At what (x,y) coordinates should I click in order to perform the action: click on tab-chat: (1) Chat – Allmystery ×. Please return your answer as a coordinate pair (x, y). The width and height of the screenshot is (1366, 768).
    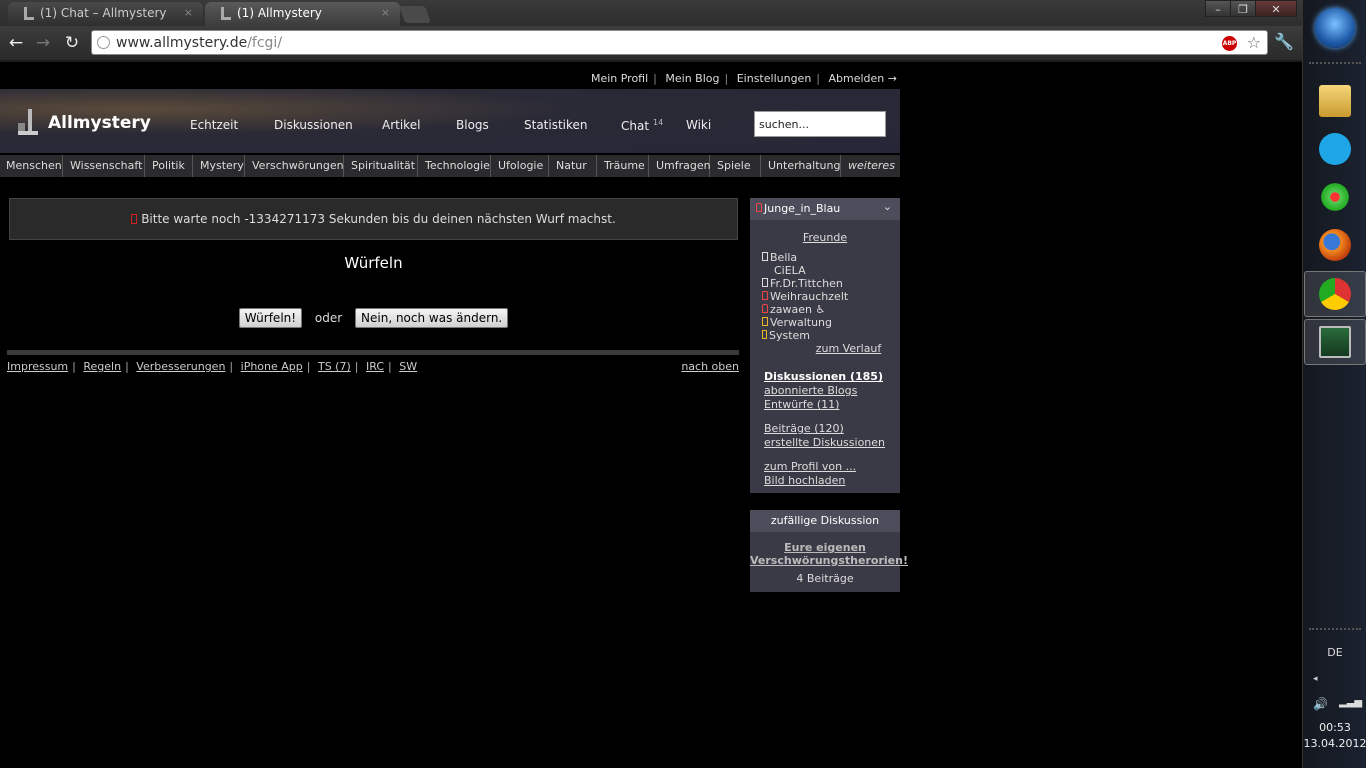
    Looking at the image, I should click on (105, 14).